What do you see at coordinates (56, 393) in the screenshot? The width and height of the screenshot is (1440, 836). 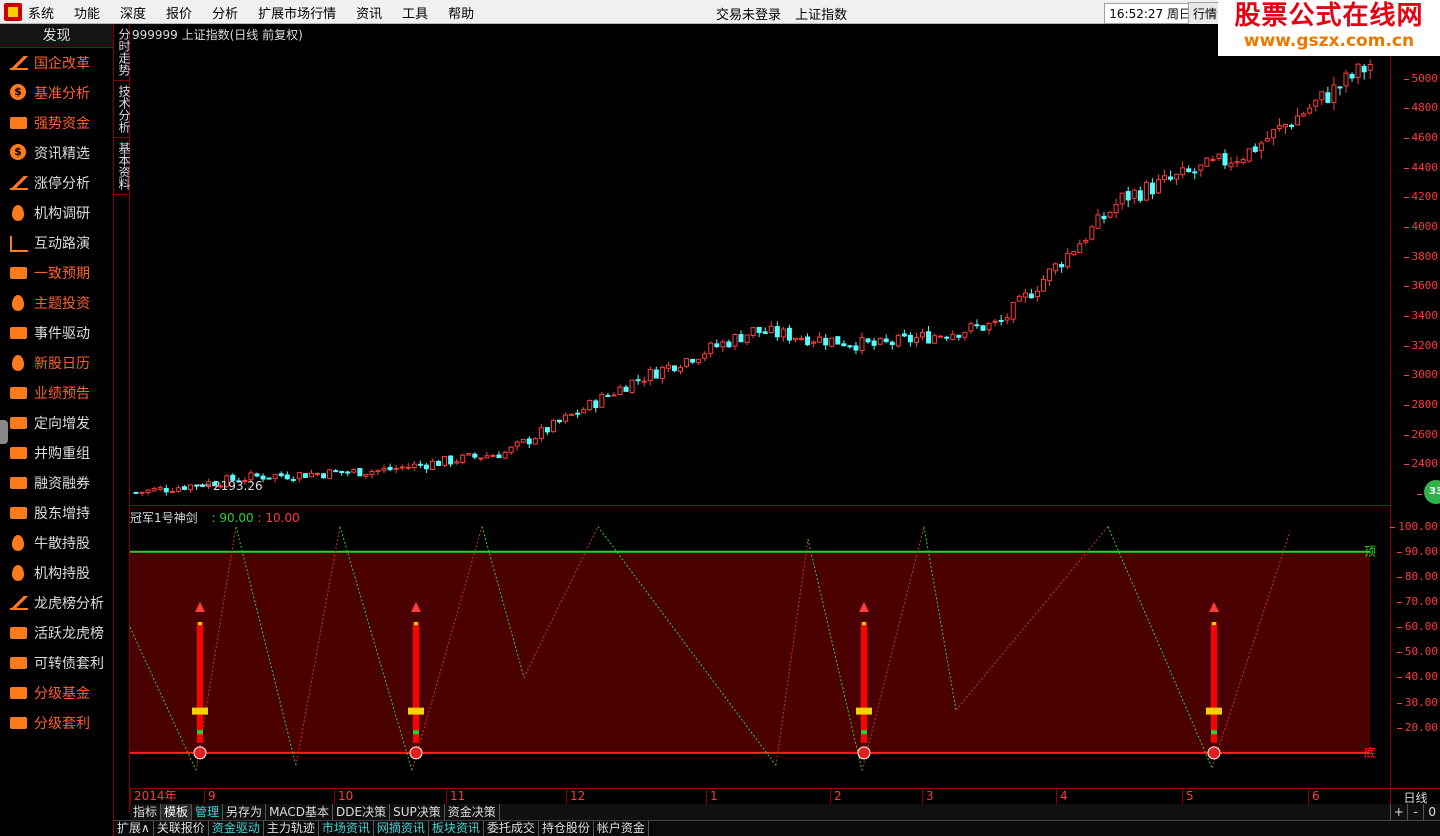 I see `sidebar-item: 业绩预告` at bounding box center [56, 393].